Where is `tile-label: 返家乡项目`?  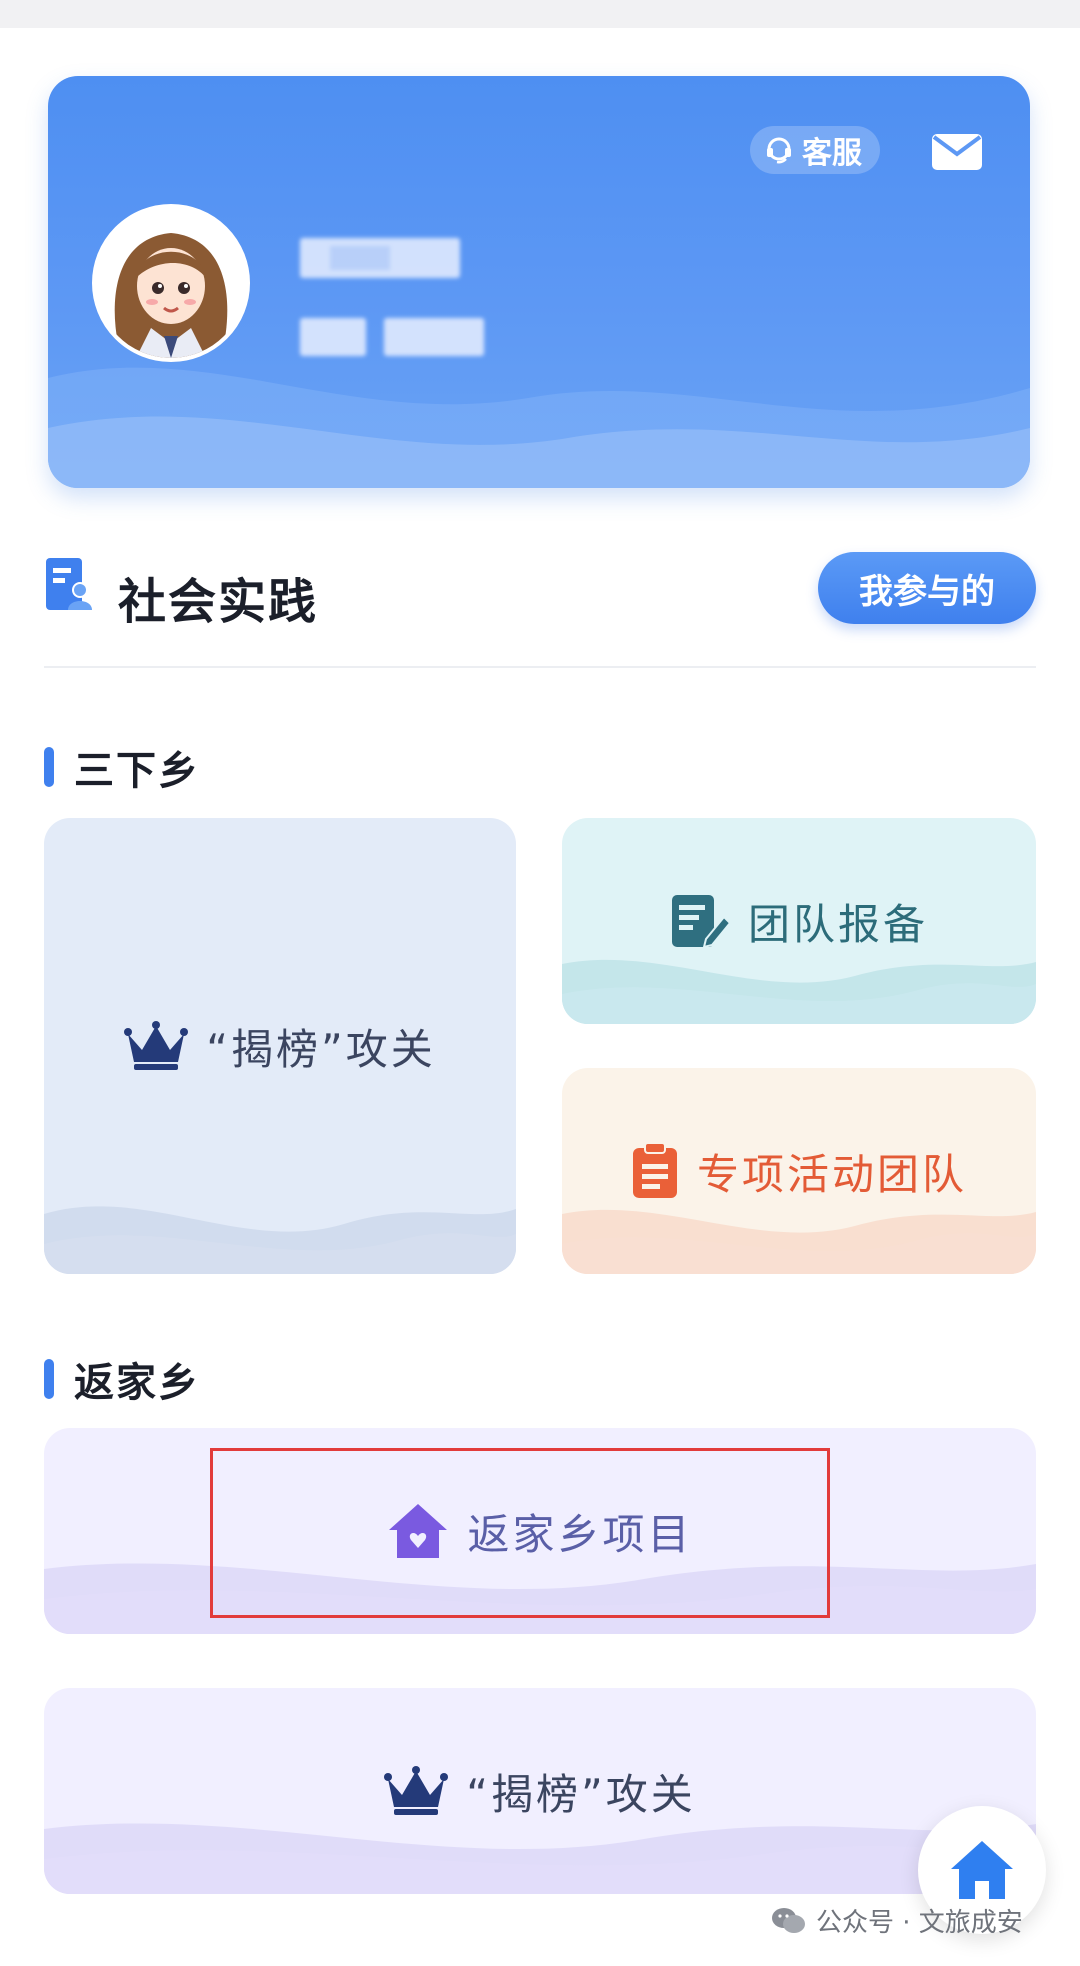 tile-label: 返家乡项目 is located at coordinates (580, 1534).